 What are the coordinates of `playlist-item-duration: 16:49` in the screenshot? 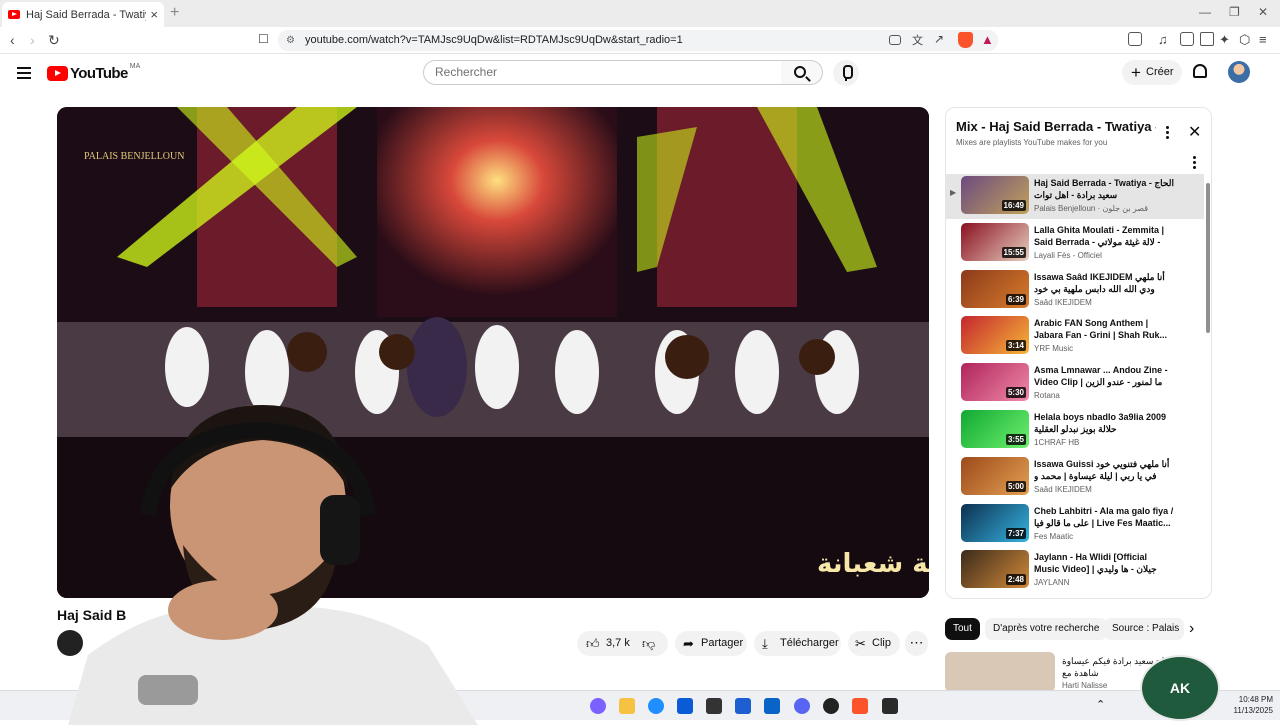 It's located at (1013, 205).